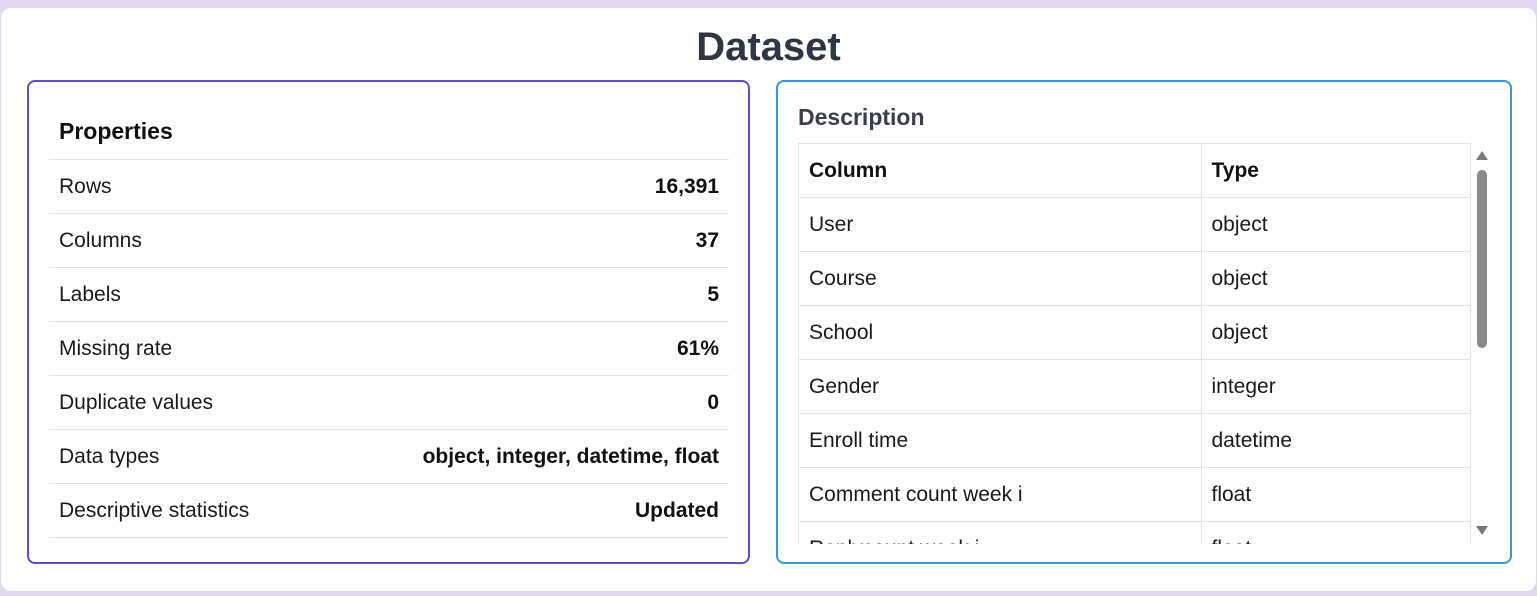  I want to click on property-label: Missing rate, so click(116, 348).